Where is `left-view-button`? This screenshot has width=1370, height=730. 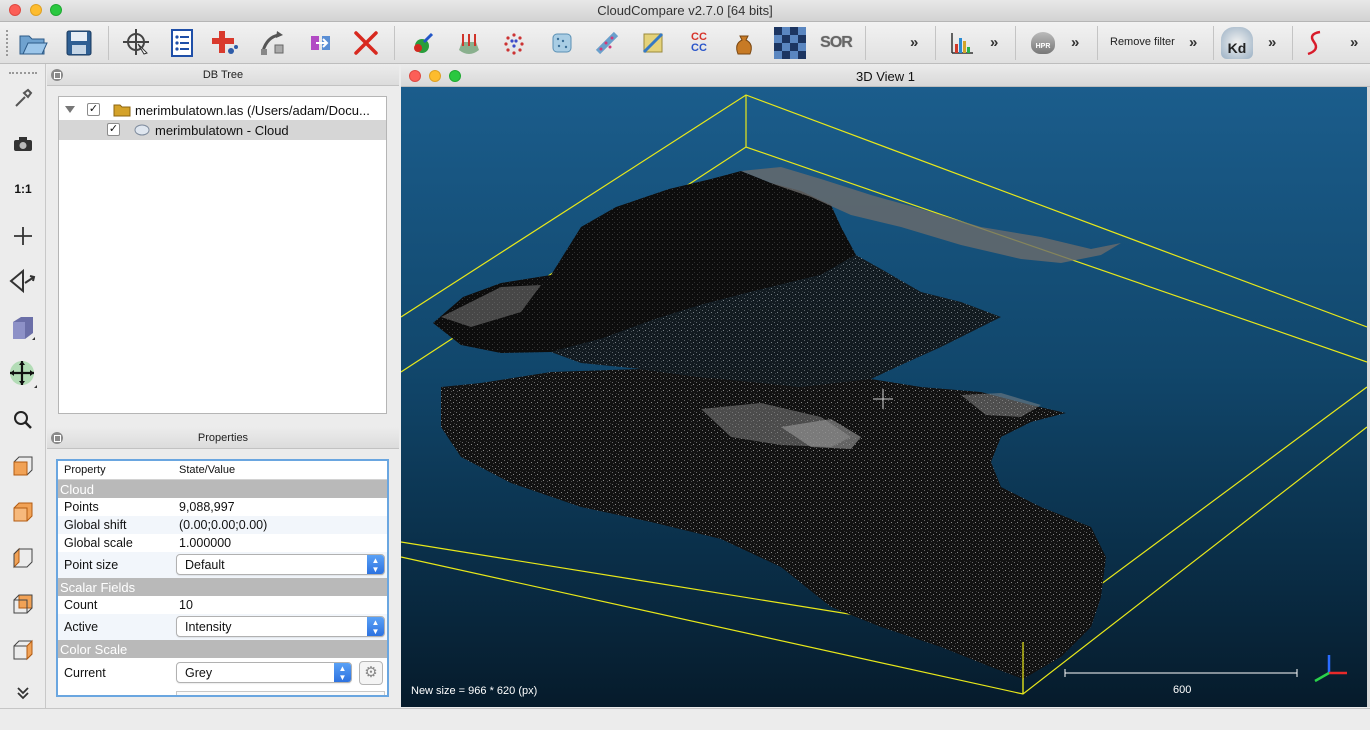 left-view-button is located at coordinates (23, 558).